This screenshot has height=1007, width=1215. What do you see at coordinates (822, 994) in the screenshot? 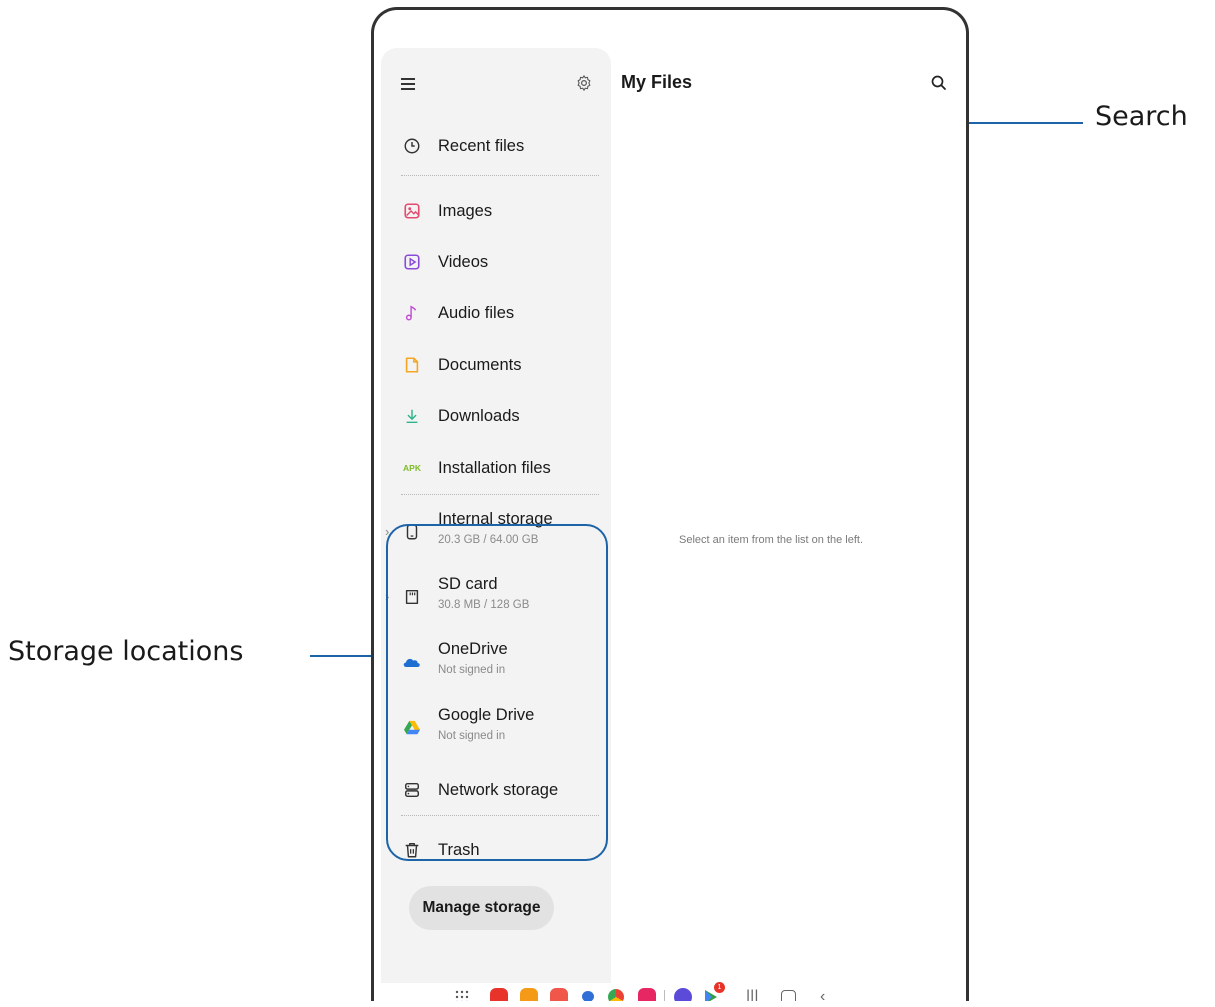
I see `back-icon: ‹` at bounding box center [822, 994].